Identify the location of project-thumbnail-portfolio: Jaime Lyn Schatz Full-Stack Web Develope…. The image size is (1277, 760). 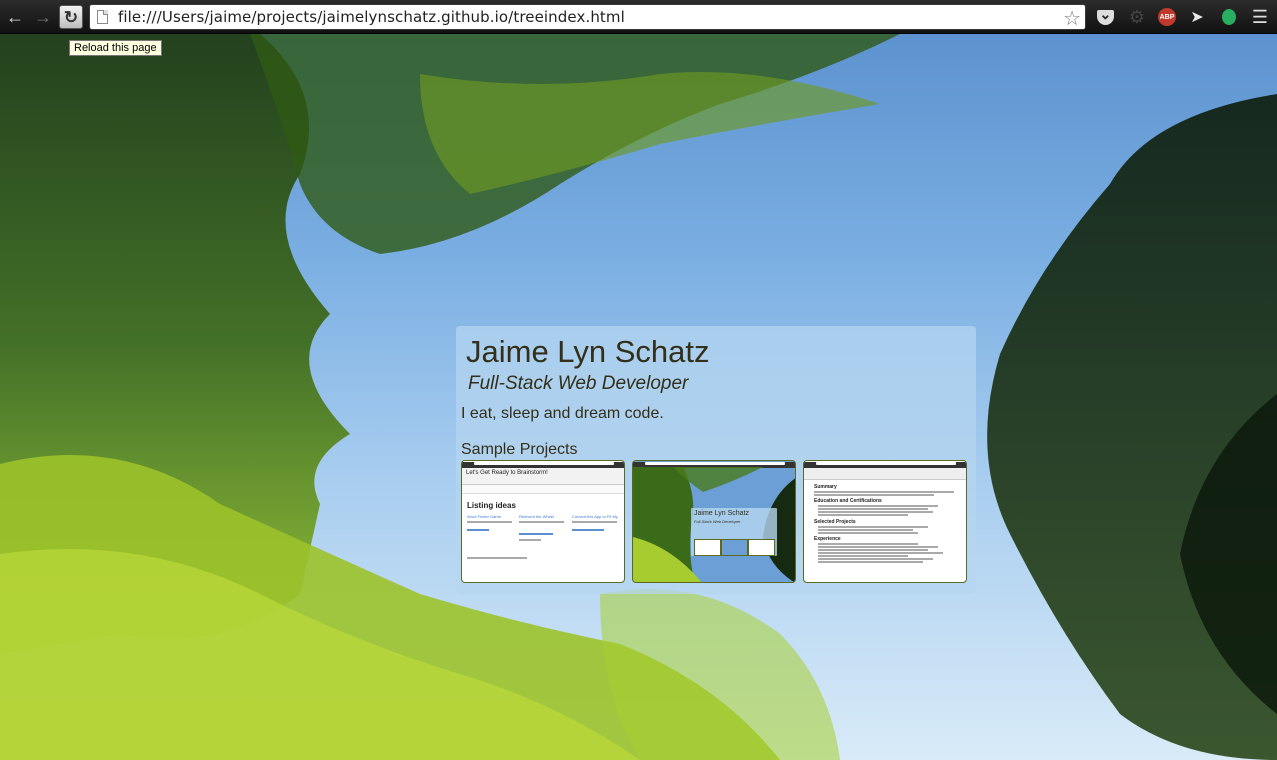
(714, 521).